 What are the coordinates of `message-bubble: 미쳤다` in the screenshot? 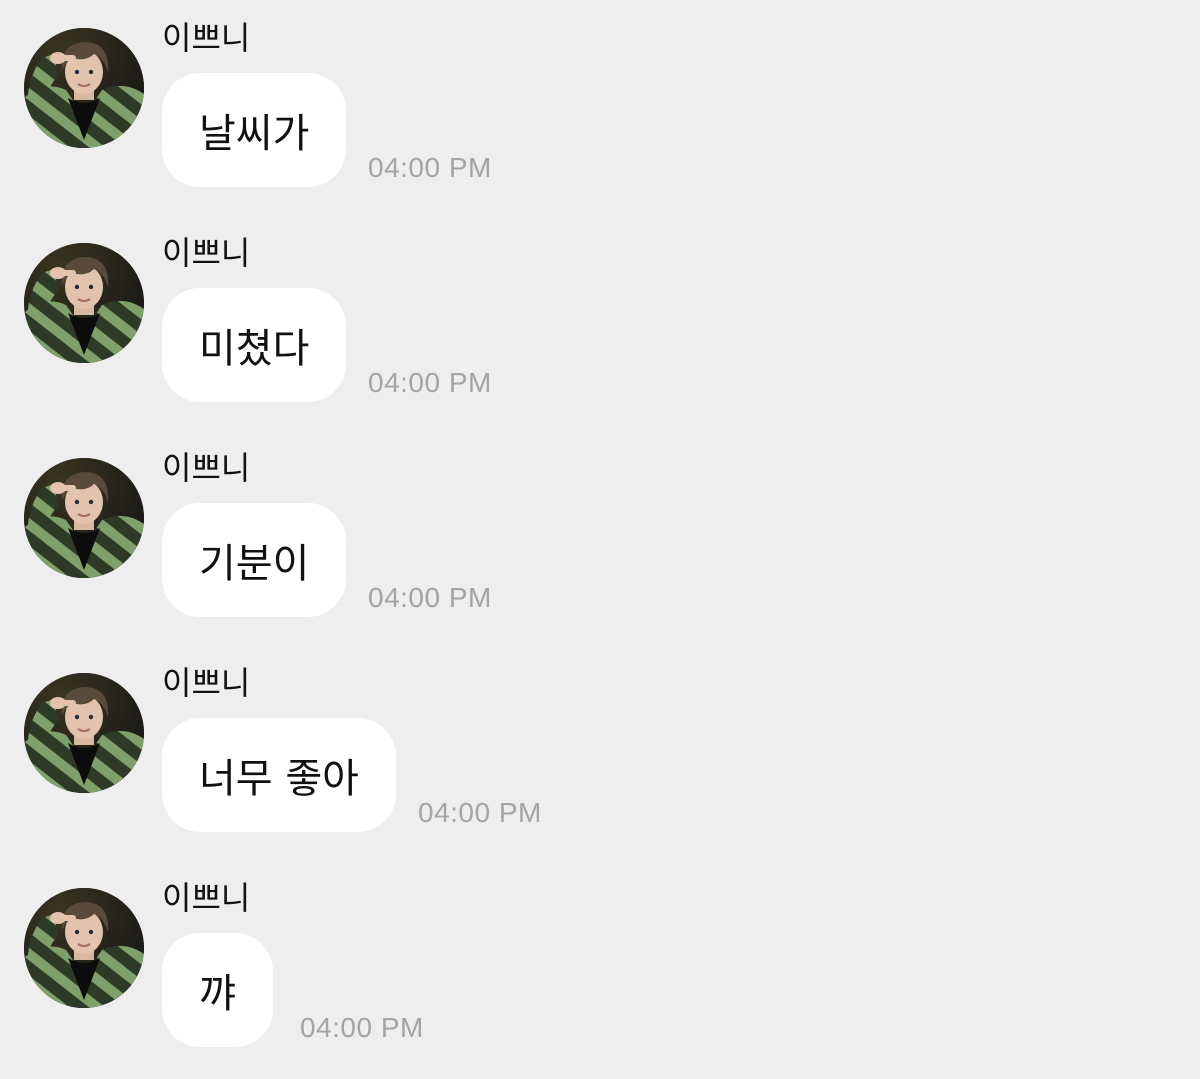 It's located at (254, 345).